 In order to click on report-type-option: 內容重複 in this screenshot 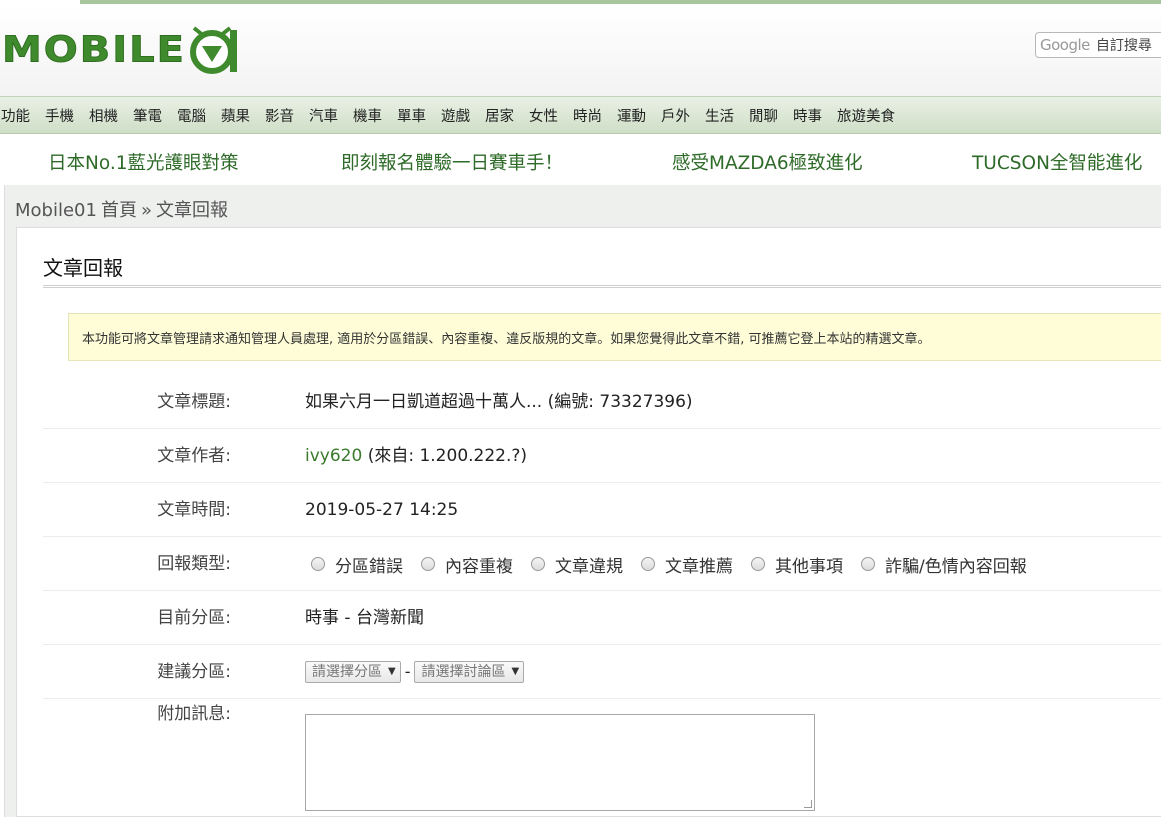, I will do `click(467, 564)`.